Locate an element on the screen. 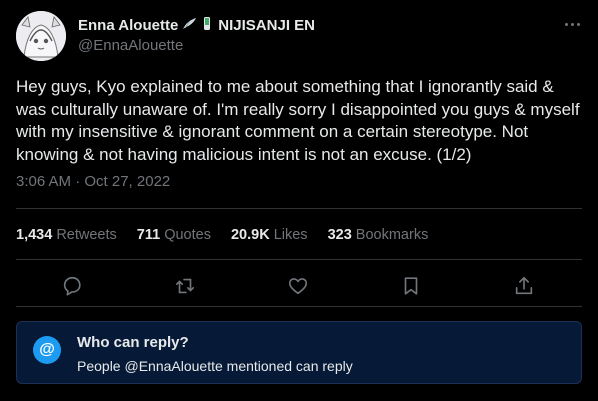 The image size is (598, 401). bookmarks-stat: 323 Bookmarks is located at coordinates (378, 235).